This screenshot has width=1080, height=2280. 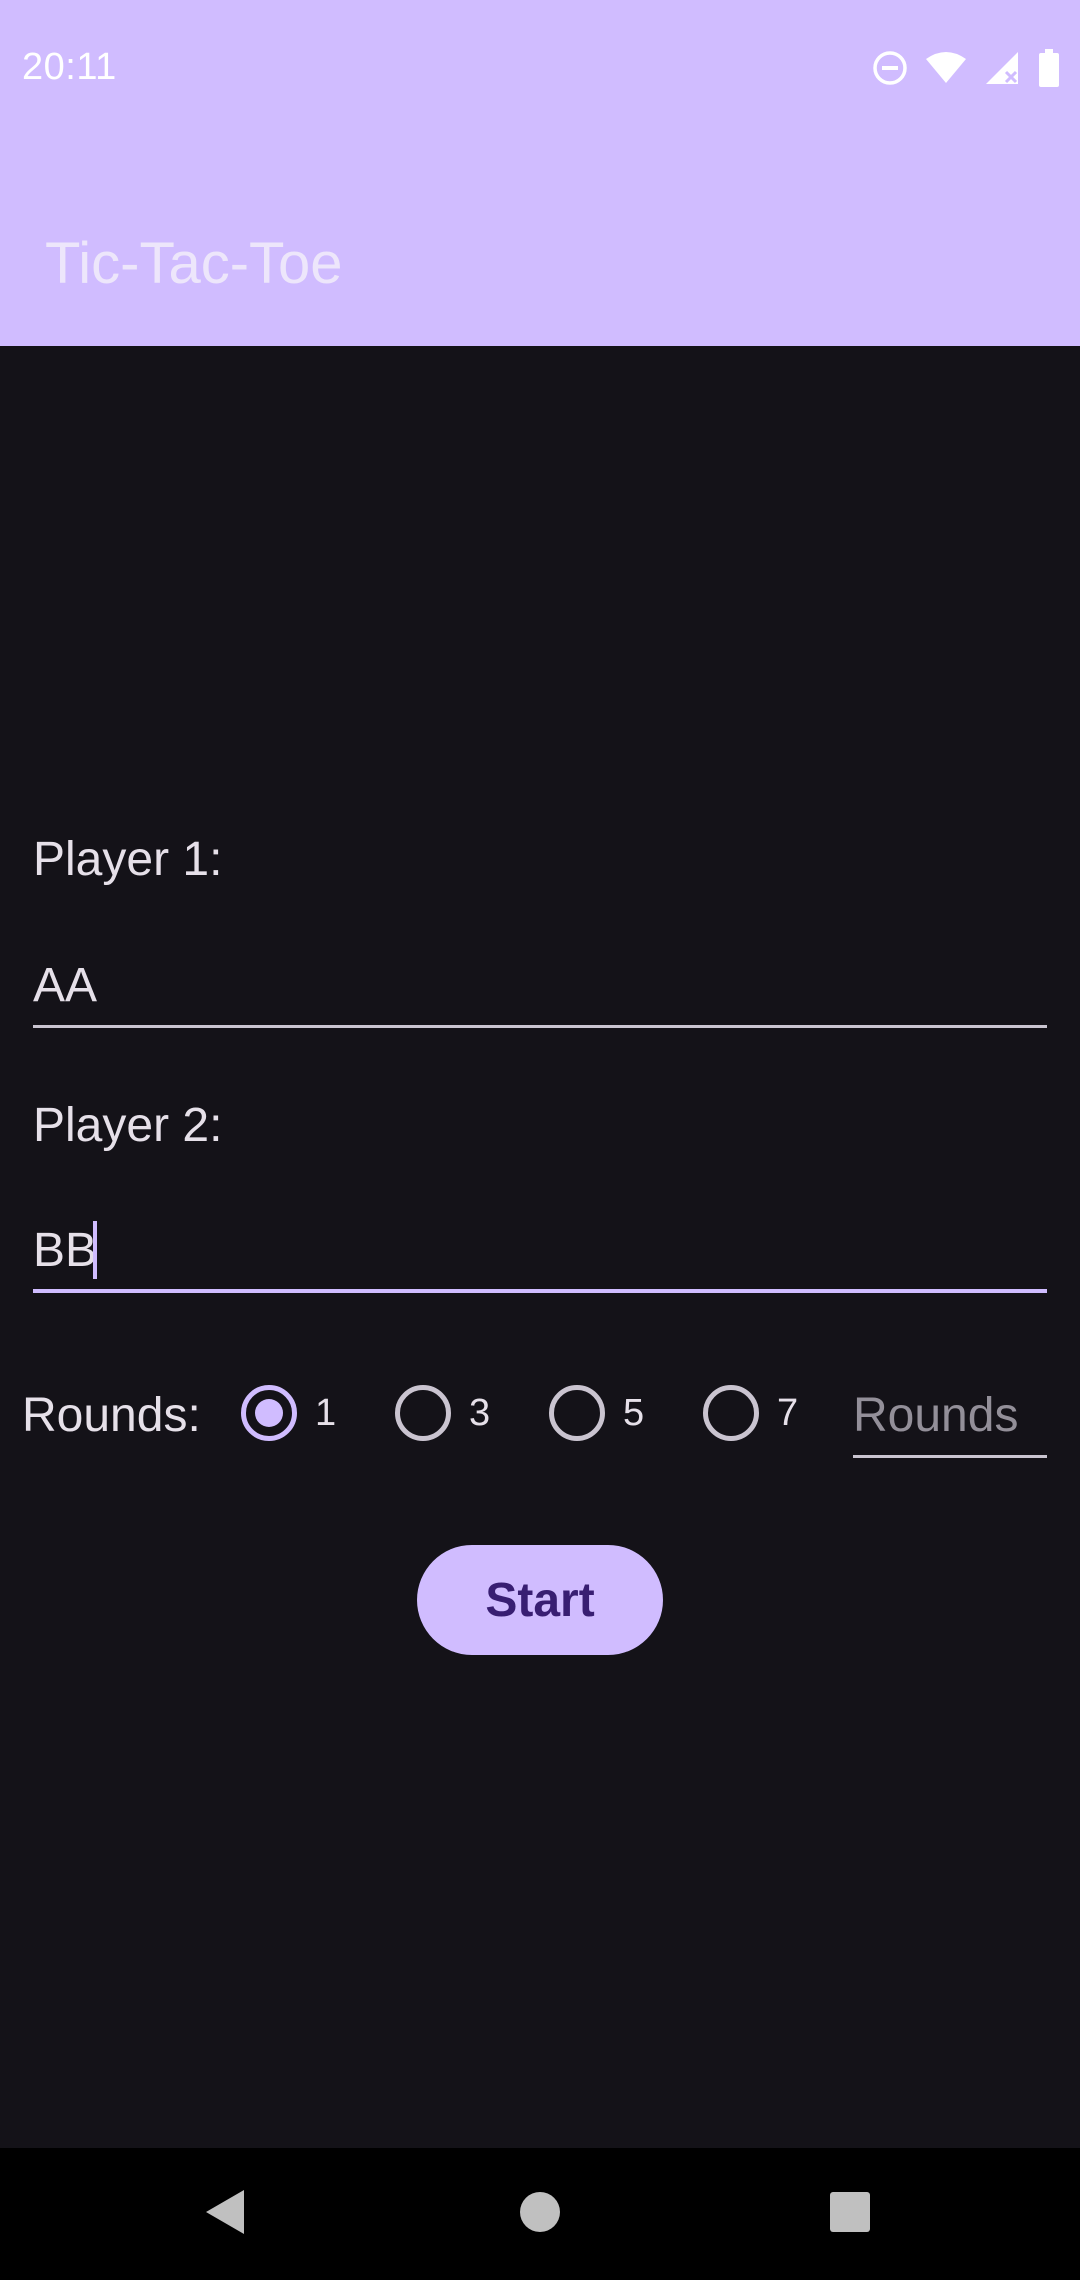 I want to click on player1-label: Player 1:, so click(x=128, y=859).